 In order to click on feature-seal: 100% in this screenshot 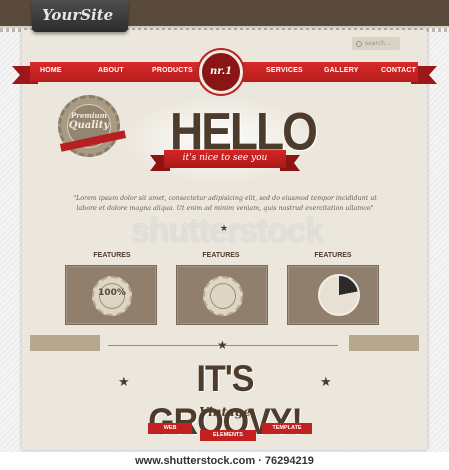, I will do `click(112, 296)`.